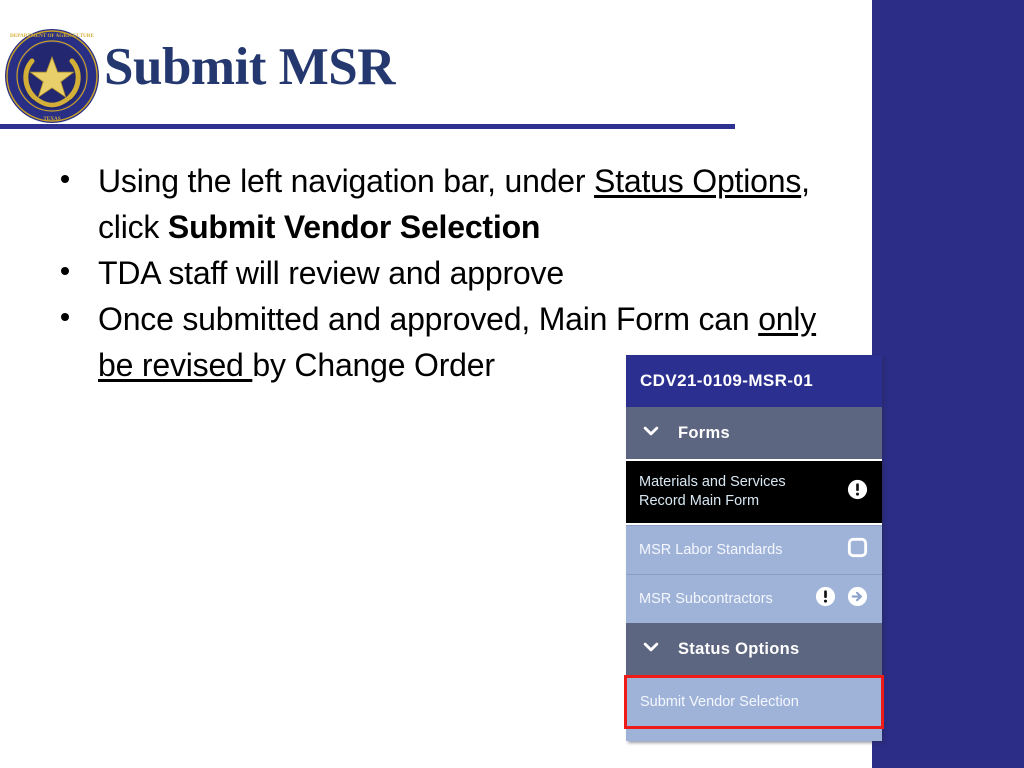 This screenshot has height=768, width=1024. Describe the element at coordinates (712, 491) in the screenshot. I see `nav-item-label: Materials and Services Record Main Form` at that location.